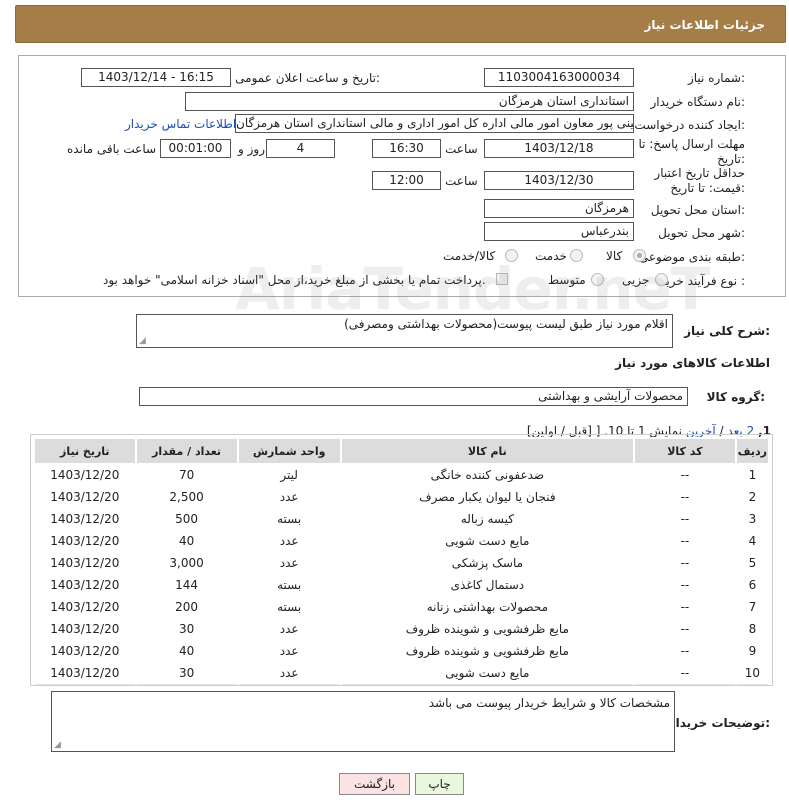  I want to click on creator-label: ایجاد کننده درخواست:, so click(689, 125).